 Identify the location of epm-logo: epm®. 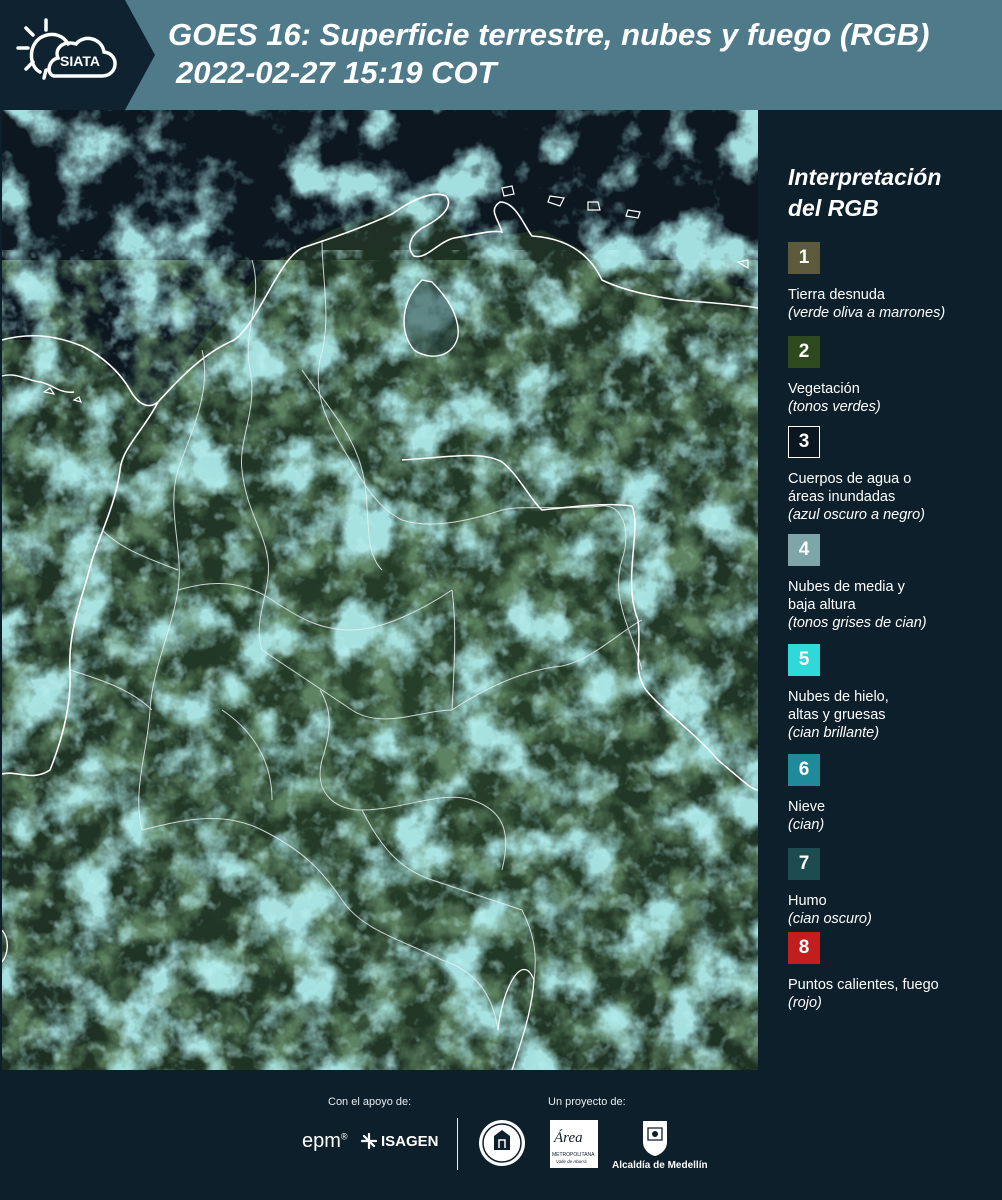
(325, 1141).